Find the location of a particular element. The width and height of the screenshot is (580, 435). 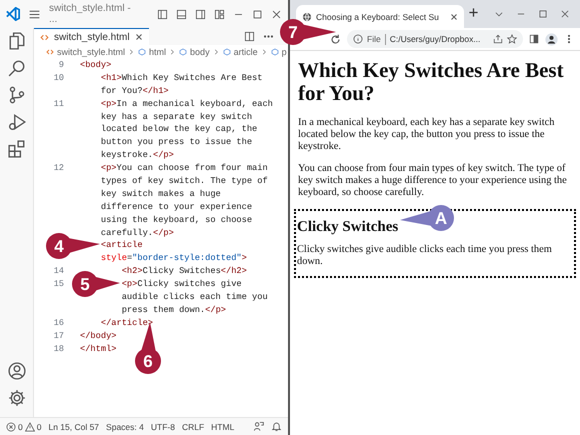

line-number: 16 is located at coordinates (58, 323).